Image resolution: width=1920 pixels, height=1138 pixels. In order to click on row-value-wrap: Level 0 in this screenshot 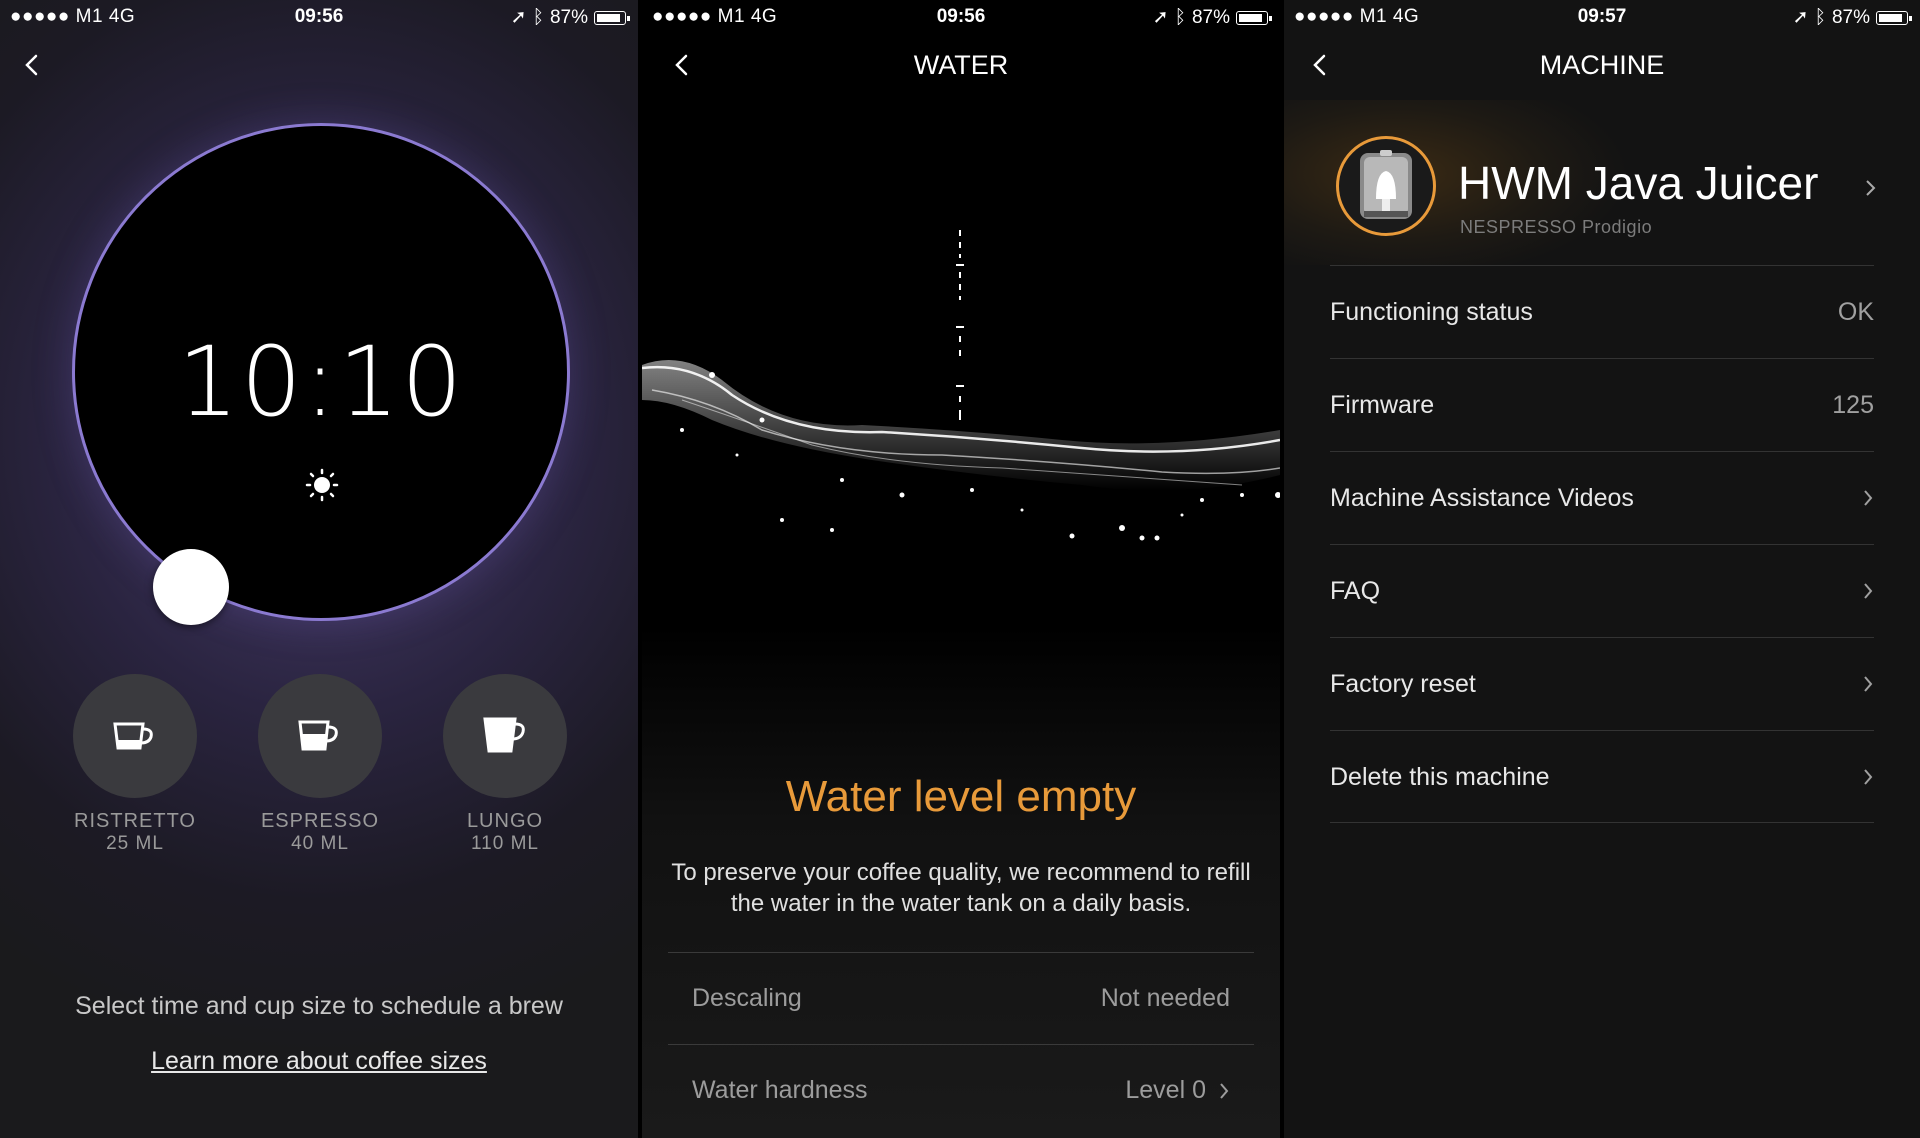, I will do `click(1177, 1090)`.